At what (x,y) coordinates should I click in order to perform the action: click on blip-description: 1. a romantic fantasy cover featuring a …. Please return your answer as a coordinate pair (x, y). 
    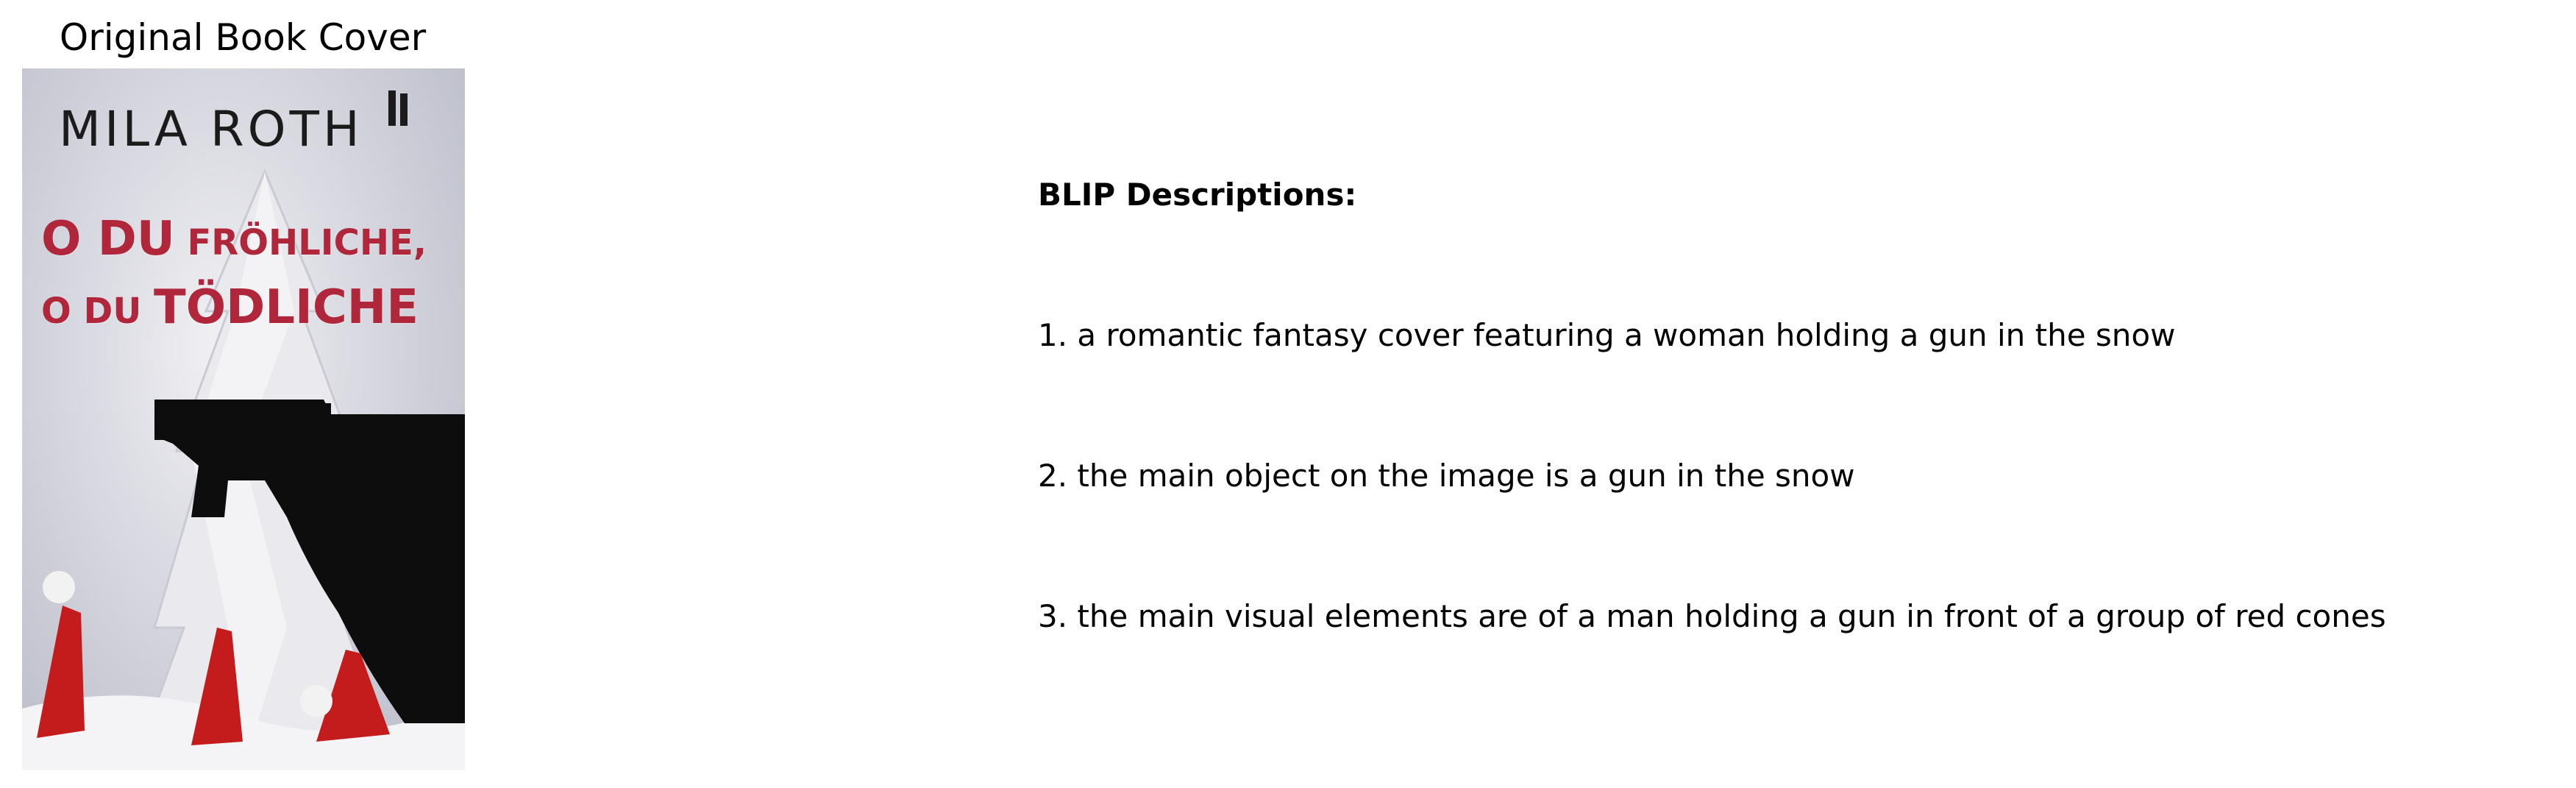
    Looking at the image, I should click on (1607, 335).